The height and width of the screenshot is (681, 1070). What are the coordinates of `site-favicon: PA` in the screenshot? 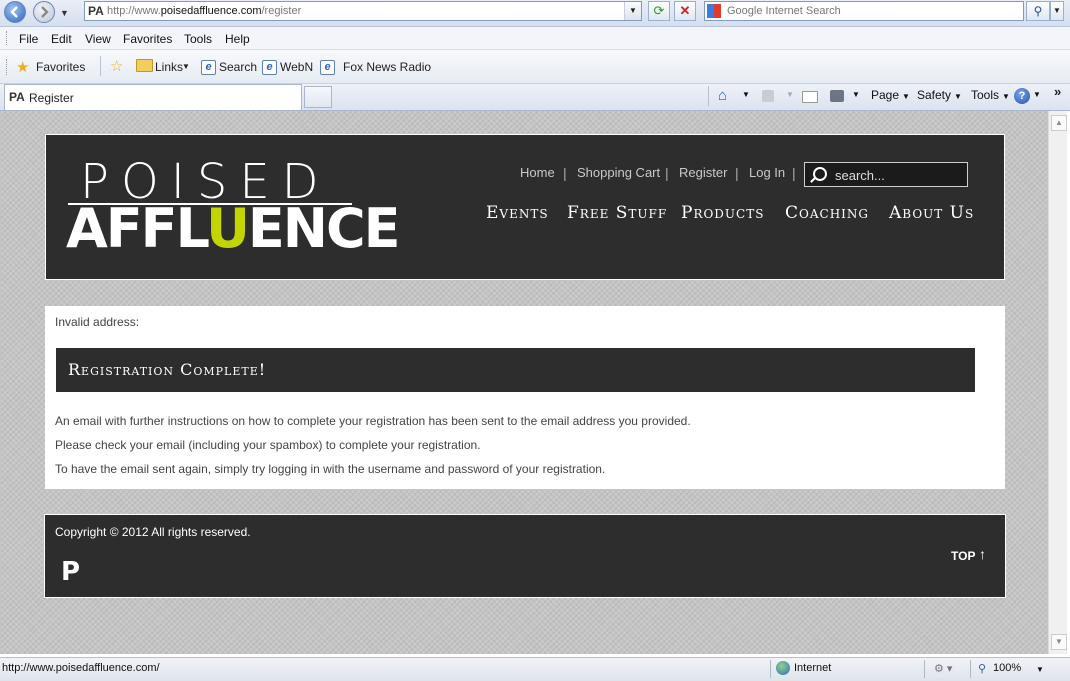 It's located at (96, 11).